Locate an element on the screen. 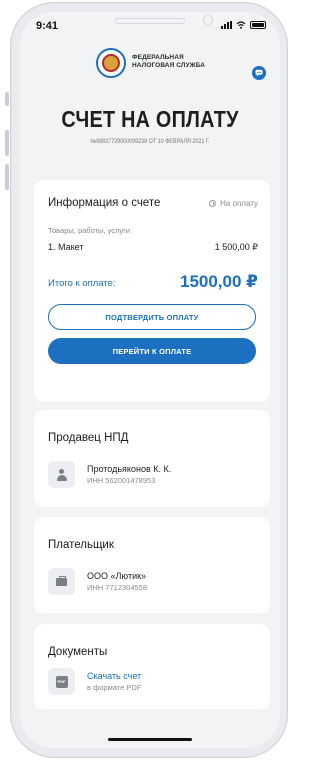  seller-card-title: Продавец НПД is located at coordinates (88, 438).